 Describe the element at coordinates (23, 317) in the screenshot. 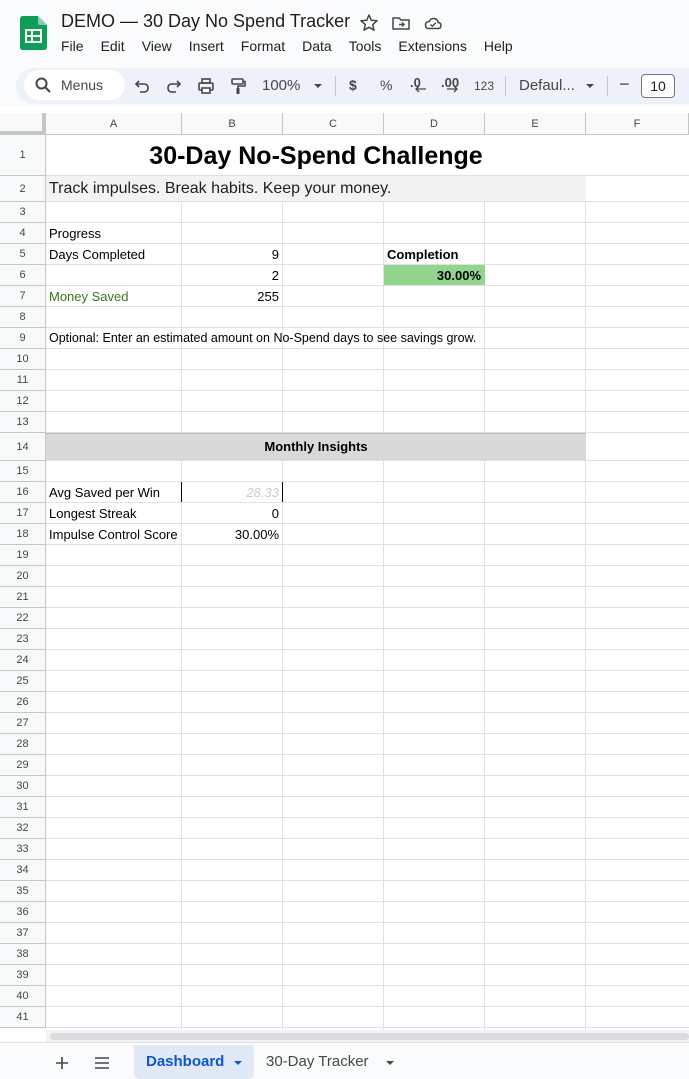

I see `row-header: 8` at that location.